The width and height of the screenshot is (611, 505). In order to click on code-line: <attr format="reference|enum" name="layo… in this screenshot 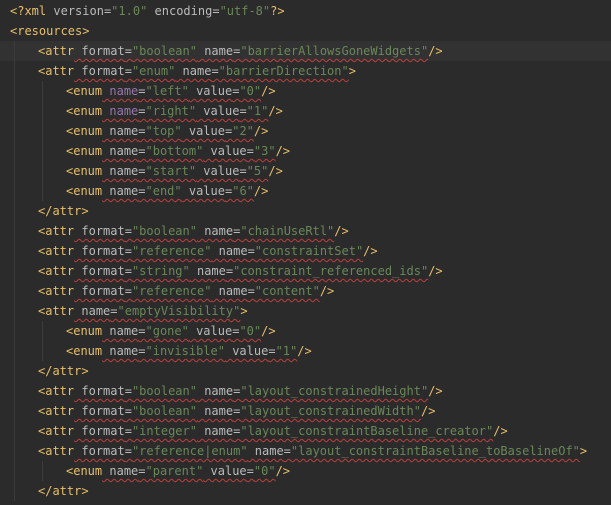, I will do `click(305, 451)`.